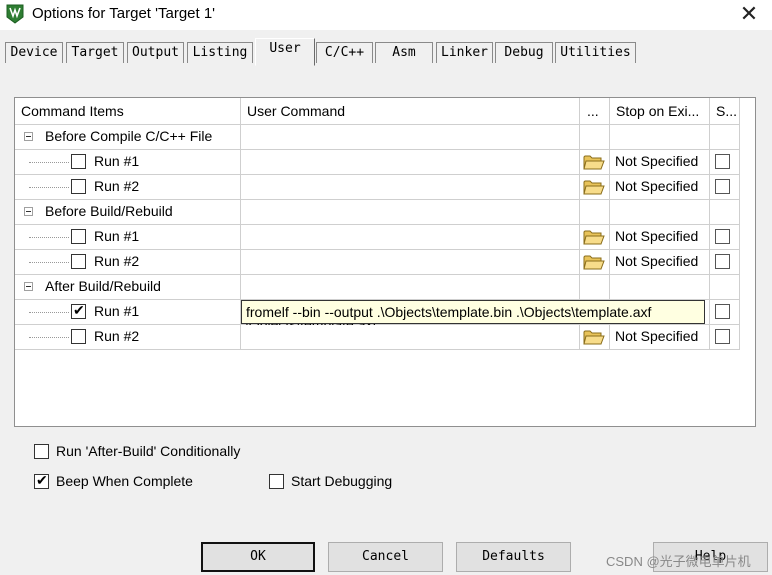 This screenshot has width=772, height=575. I want to click on header-user-command: User Command, so click(410, 111).